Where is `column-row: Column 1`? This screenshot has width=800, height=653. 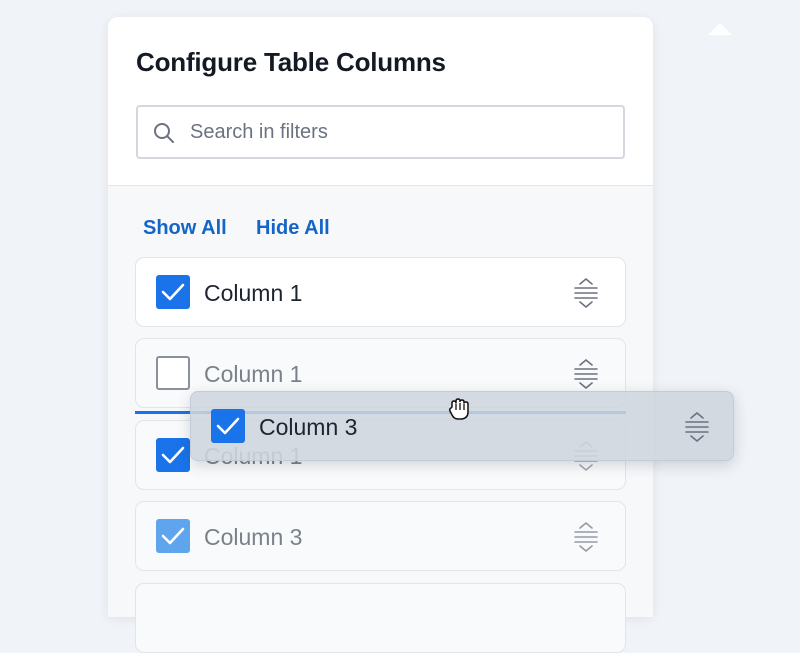
column-row: Column 1 is located at coordinates (380, 292).